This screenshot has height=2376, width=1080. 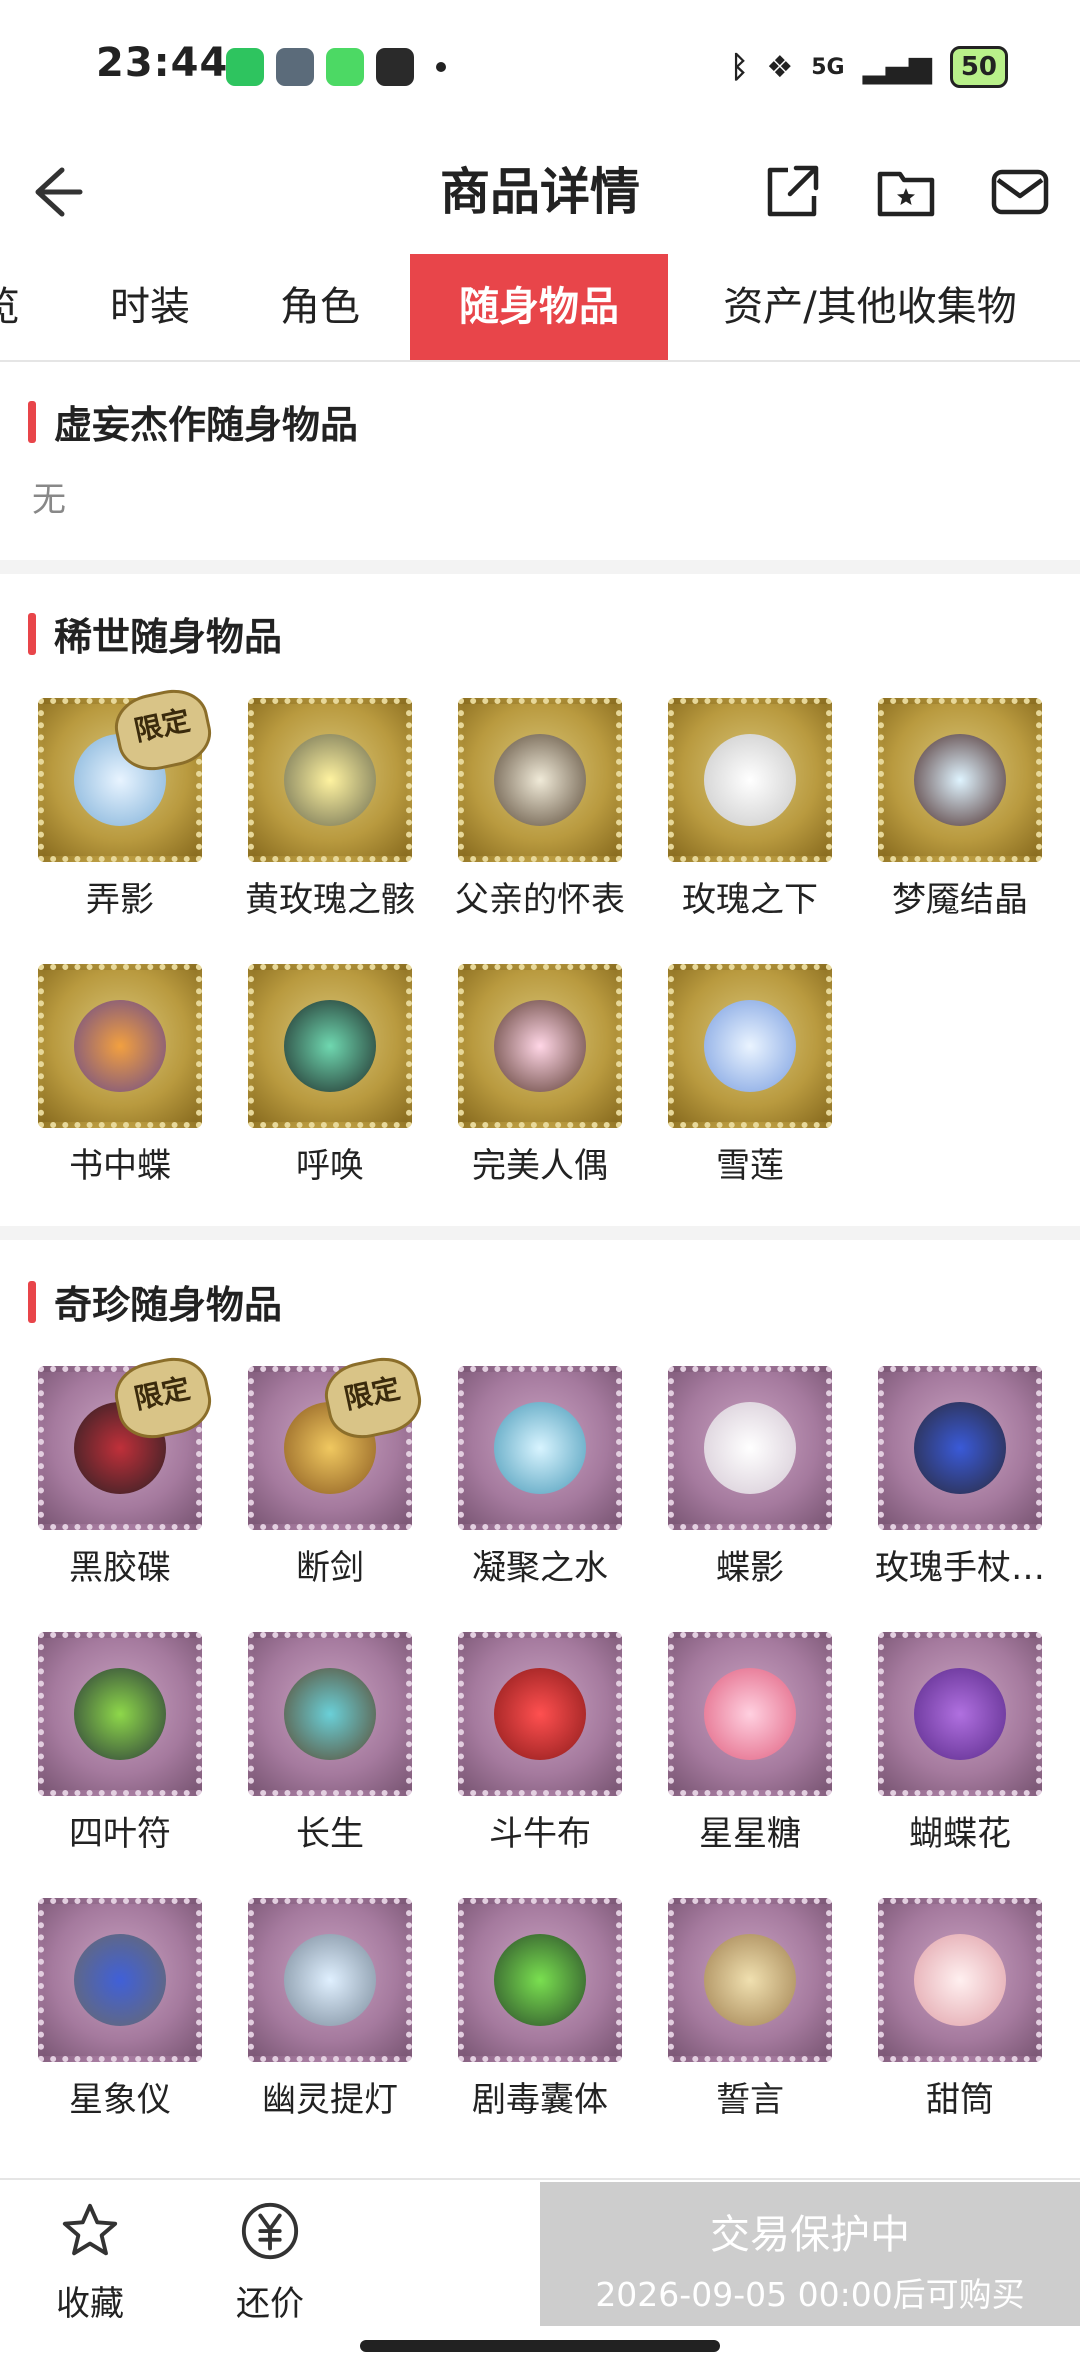 I want to click on precious-item: 蝶影, so click(x=750, y=1477).